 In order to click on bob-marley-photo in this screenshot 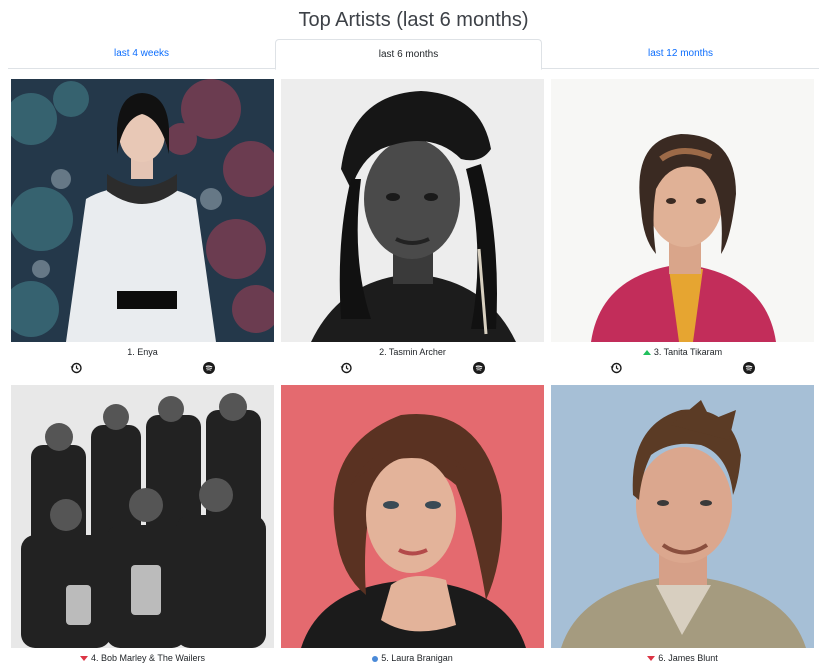, I will do `click(142, 516)`.